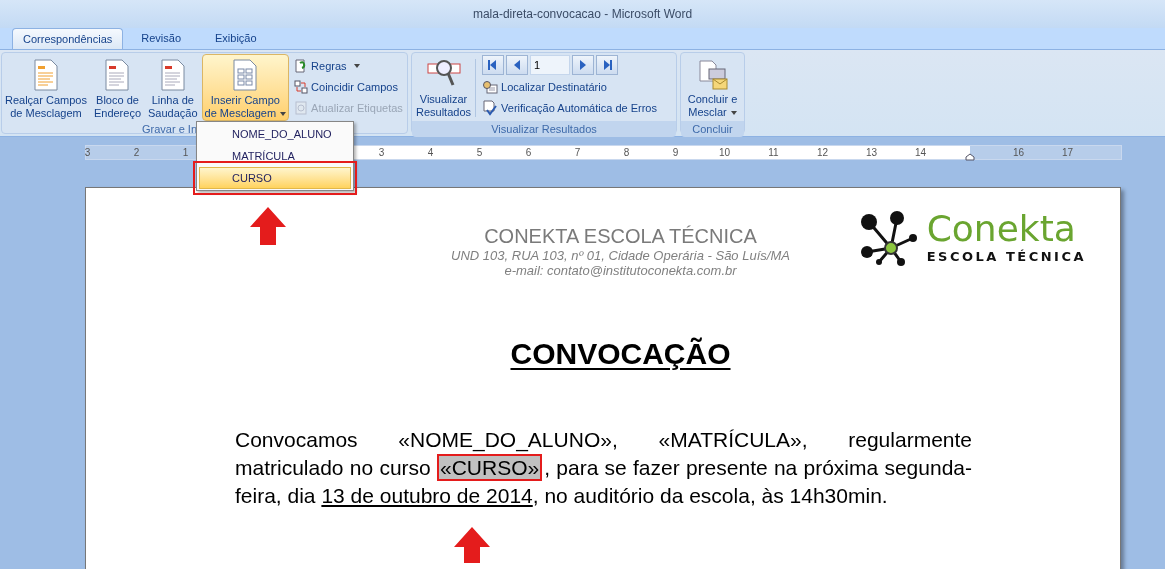 The image size is (1165, 569). Describe the element at coordinates (236, 38) in the screenshot. I see `ribbon-tab: Exibição` at that location.